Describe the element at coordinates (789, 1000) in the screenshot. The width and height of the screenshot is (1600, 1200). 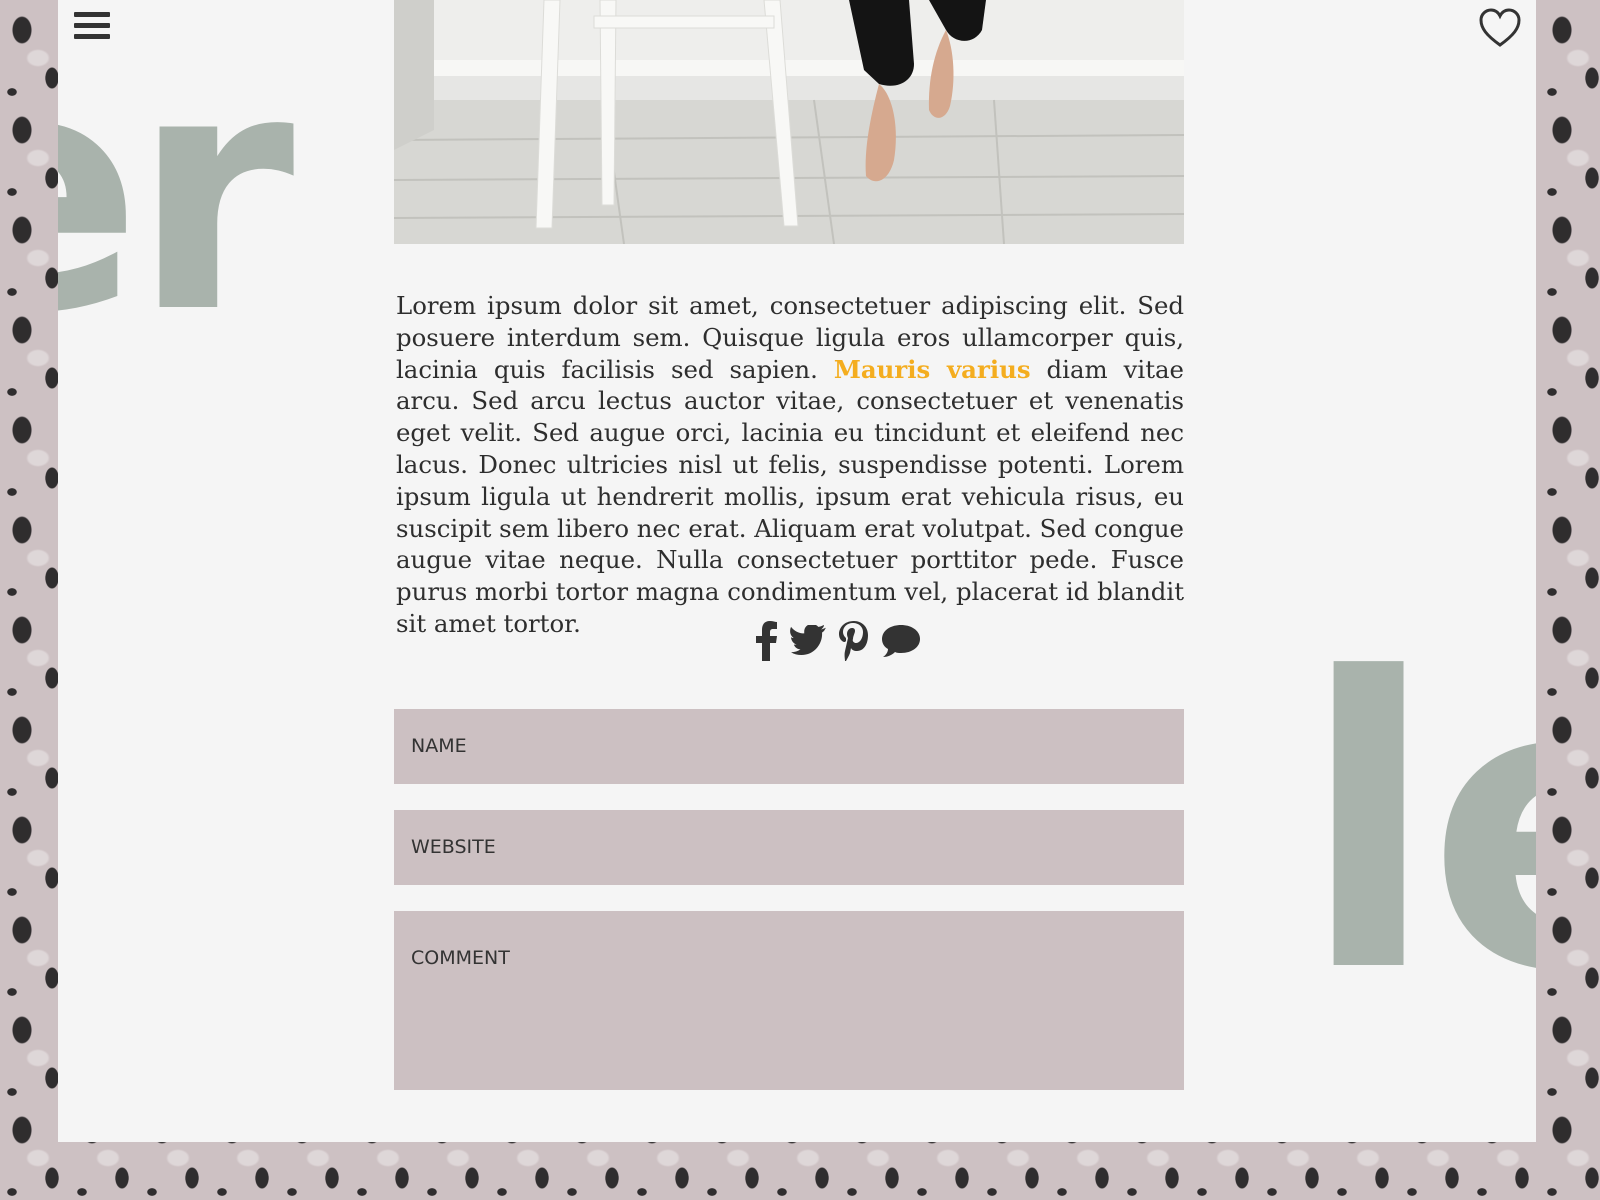
I see `comment-field: COMMENT` at that location.